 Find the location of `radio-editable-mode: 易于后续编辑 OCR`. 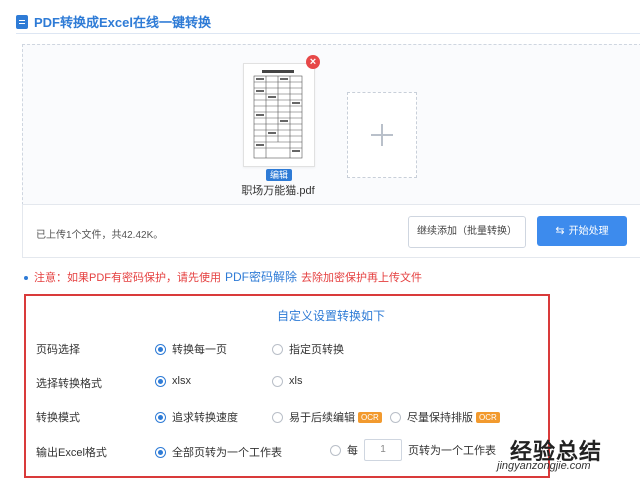

radio-editable-mode: 易于后续编辑 OCR is located at coordinates (327, 417).